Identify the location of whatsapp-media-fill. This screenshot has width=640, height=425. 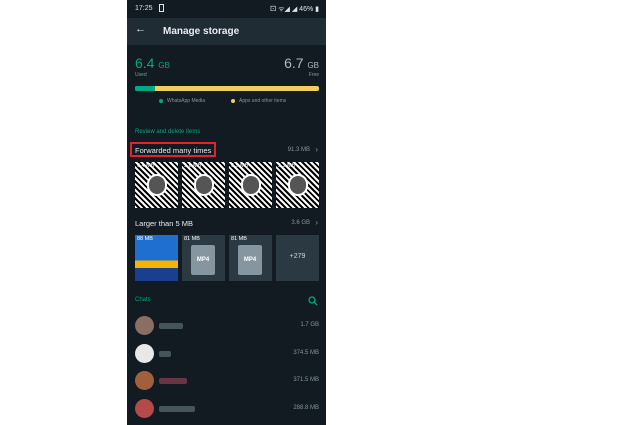
(145, 88).